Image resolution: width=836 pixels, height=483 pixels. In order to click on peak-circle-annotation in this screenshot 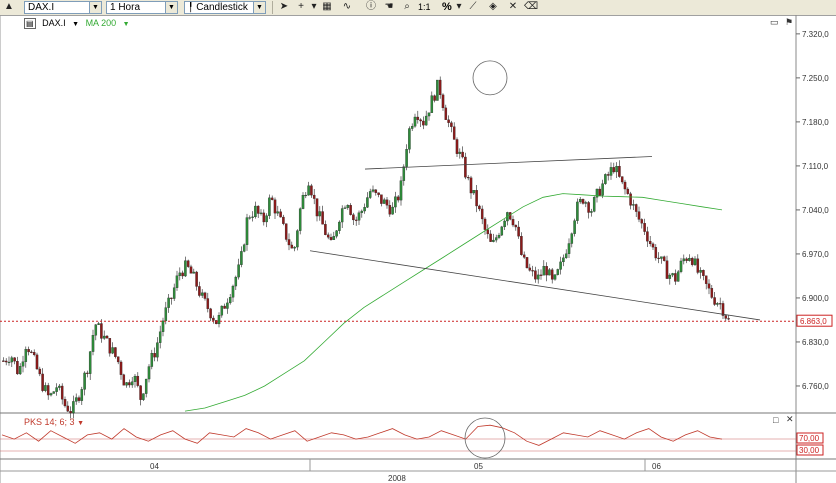, I will do `click(490, 78)`.